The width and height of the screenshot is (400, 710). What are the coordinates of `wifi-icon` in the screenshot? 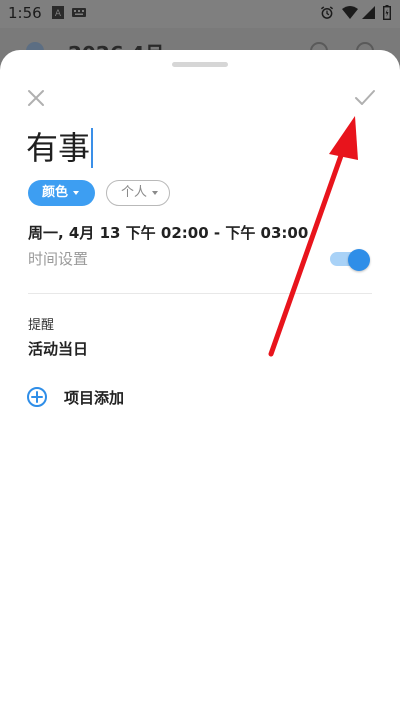 It's located at (350, 12).